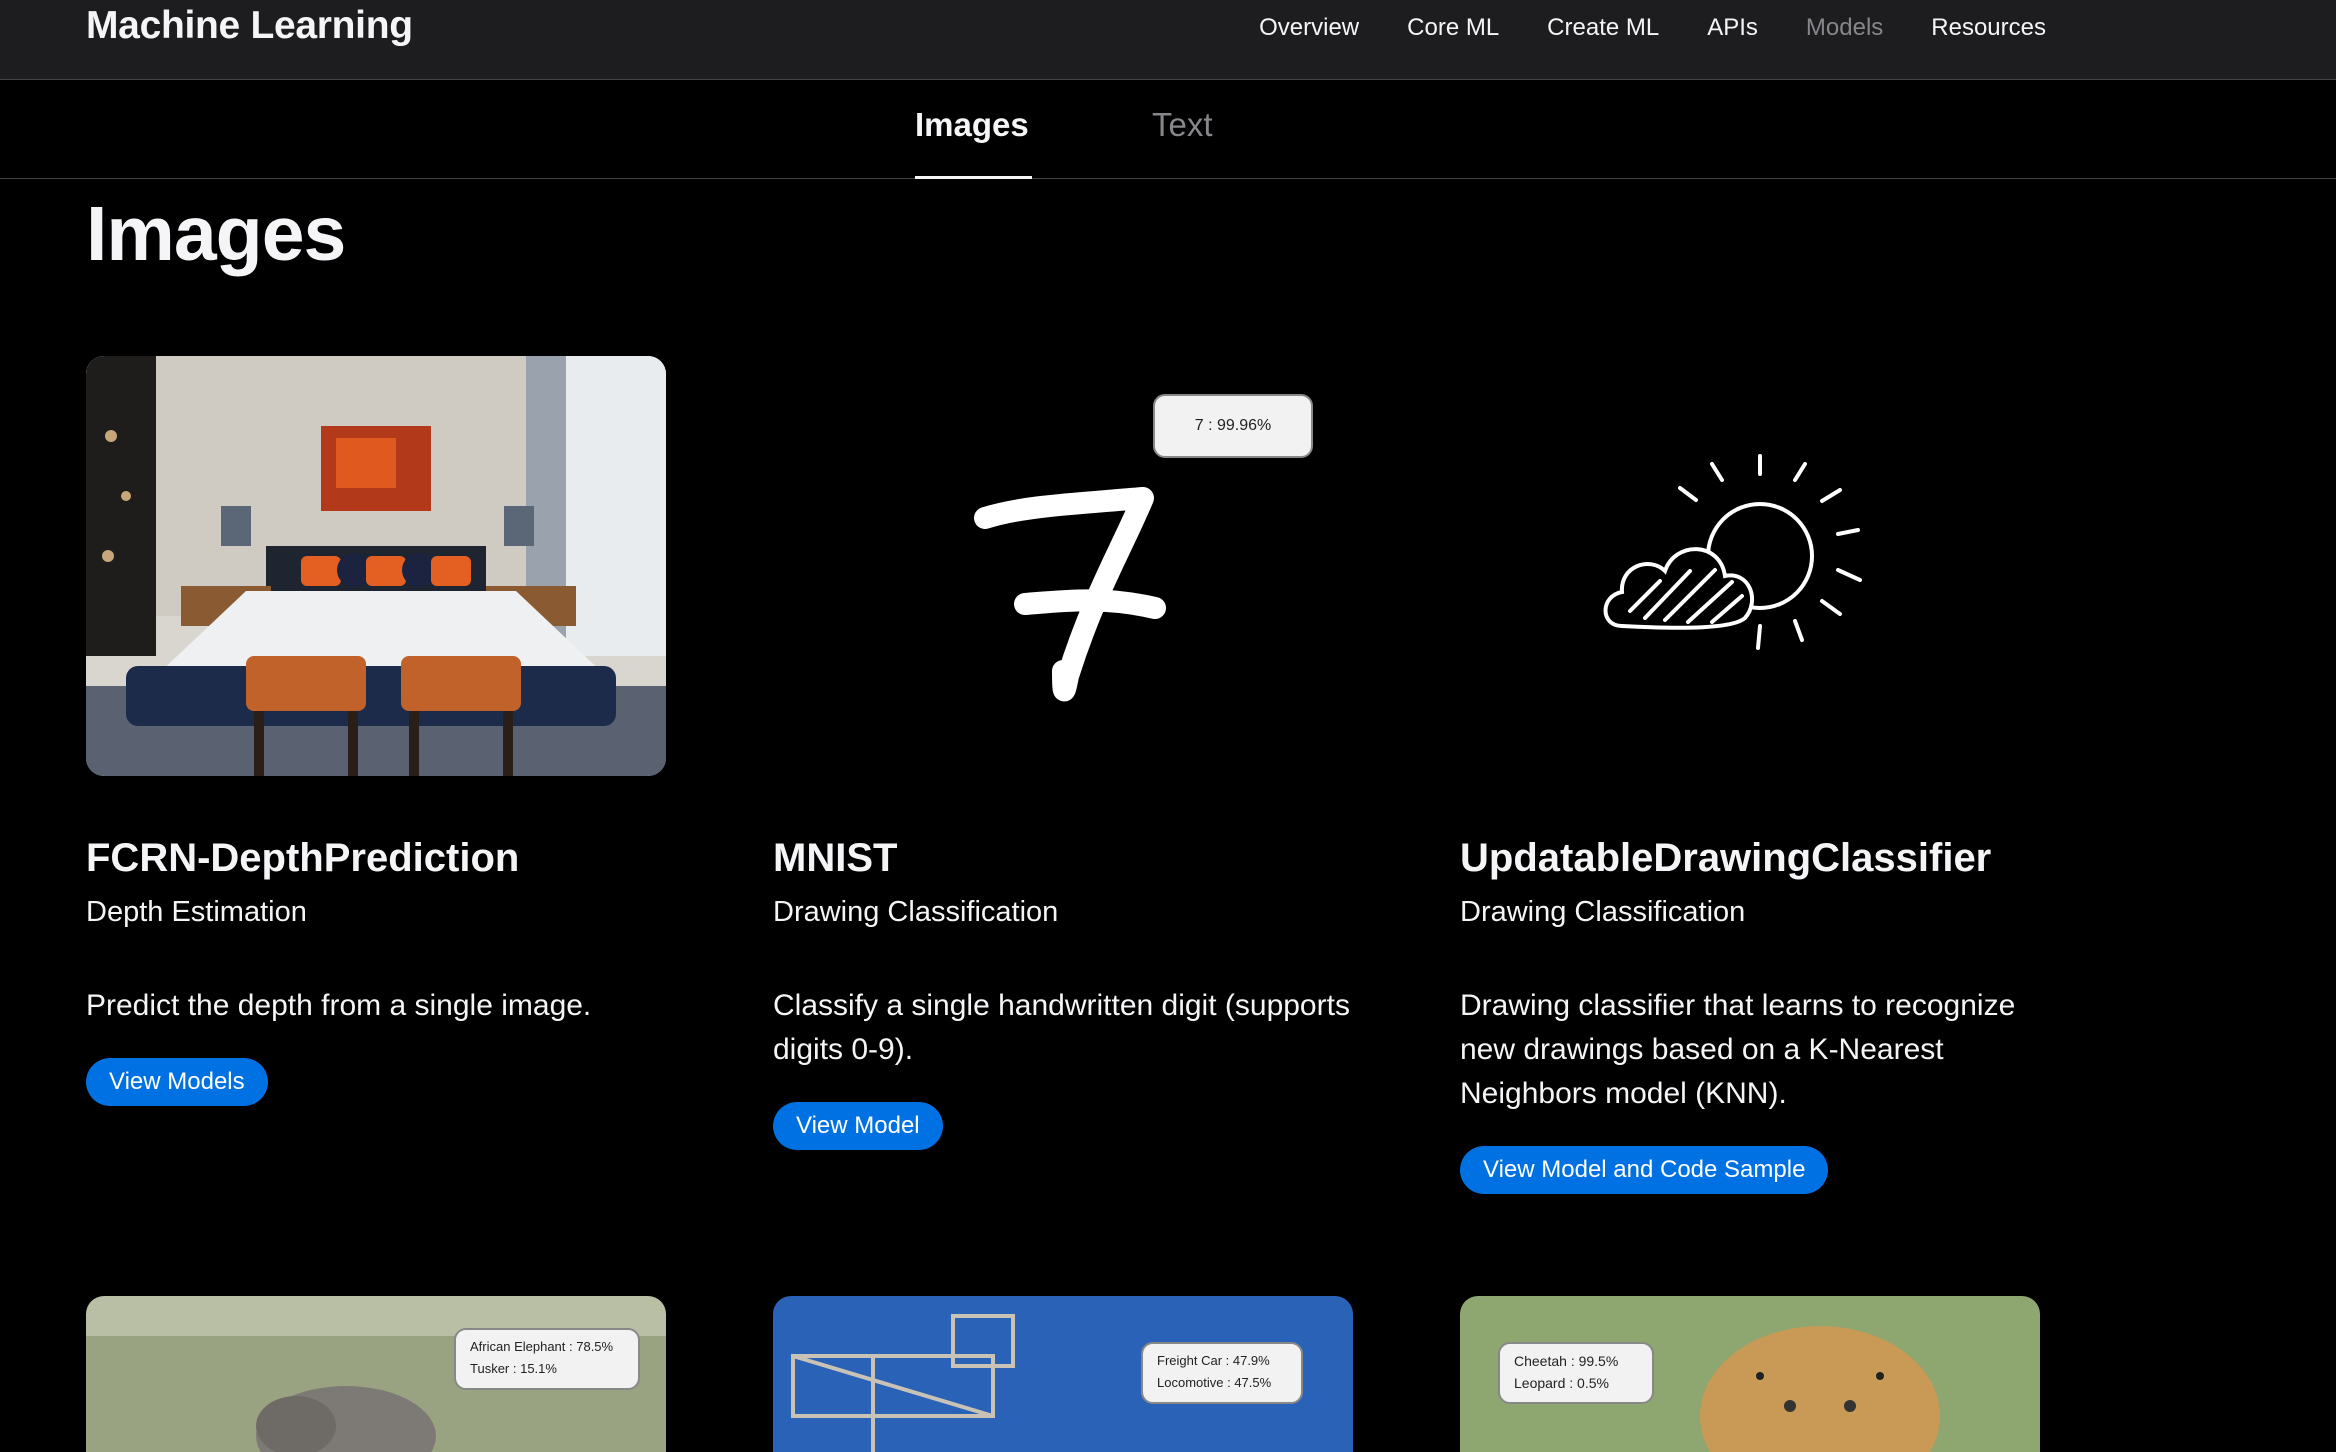 Image resolution: width=2336 pixels, height=1452 pixels. What do you see at coordinates (547, 1359) in the screenshot?
I see `prediction-label: African Elephant : 78.5% Tusker : 15.1%` at bounding box center [547, 1359].